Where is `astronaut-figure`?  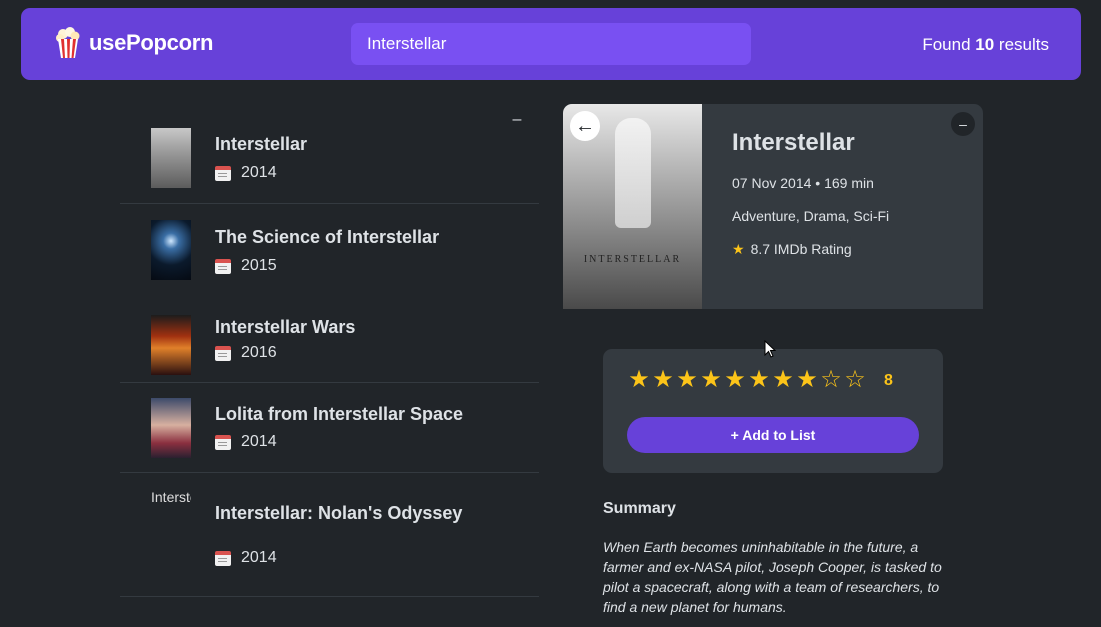
astronaut-figure is located at coordinates (633, 173).